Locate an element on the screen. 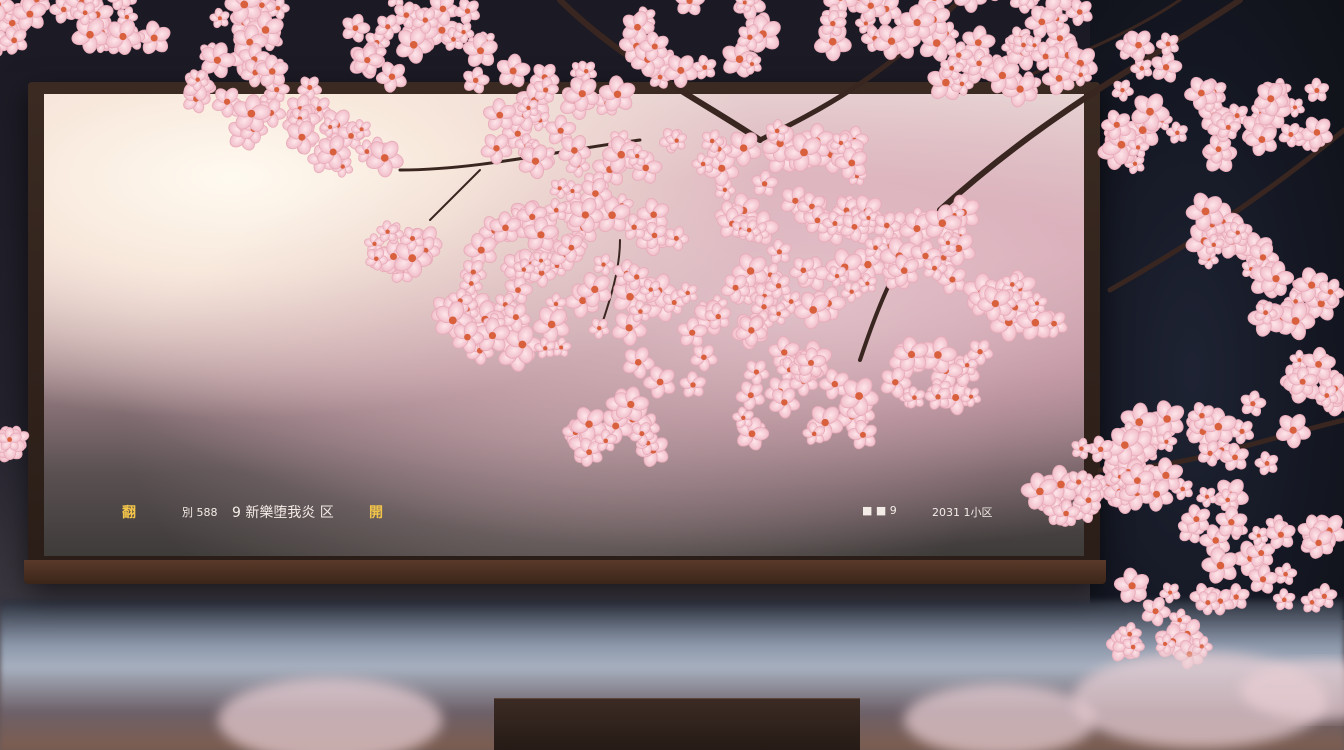 The height and width of the screenshot is (750, 1344). caption-left-text-2: 9 新樂堕我炎 区 is located at coordinates (283, 513).